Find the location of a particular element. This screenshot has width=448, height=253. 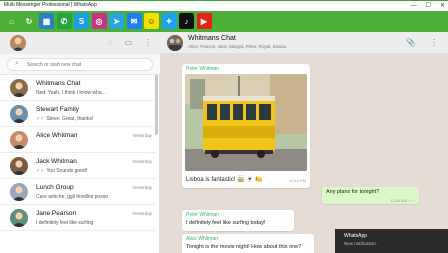

chat-list-item: Jack Whitman Yesterday ✓✓ You Sounds good! is located at coordinates (78, 166).